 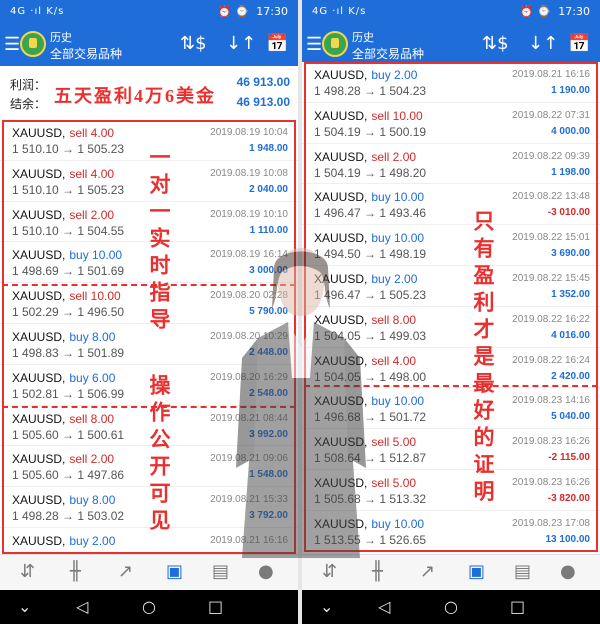 What do you see at coordinates (268, 189) in the screenshot?
I see `deal-profit: 2 040.00` at bounding box center [268, 189].